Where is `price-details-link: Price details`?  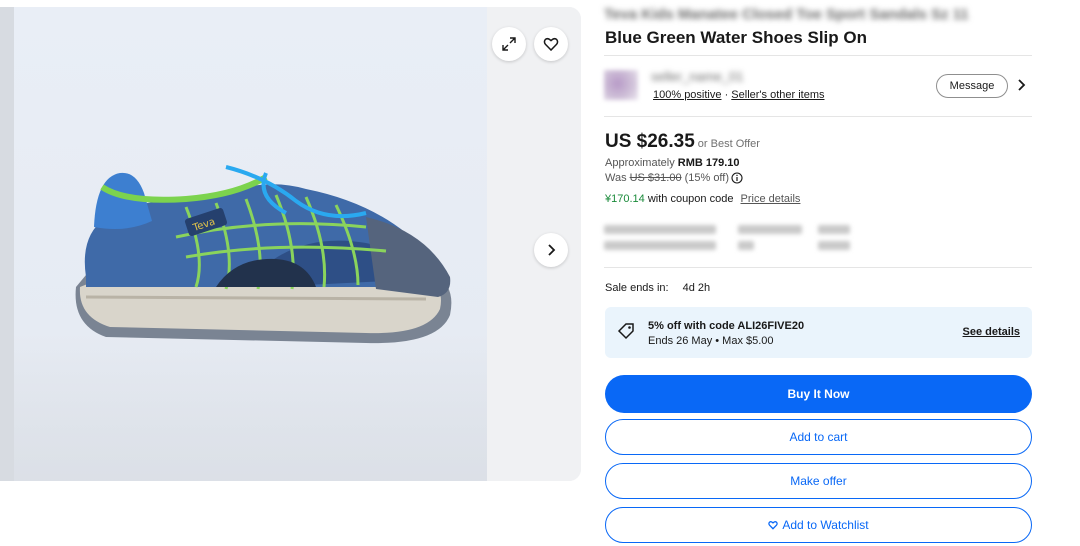
price-details-link: Price details is located at coordinates (771, 199).